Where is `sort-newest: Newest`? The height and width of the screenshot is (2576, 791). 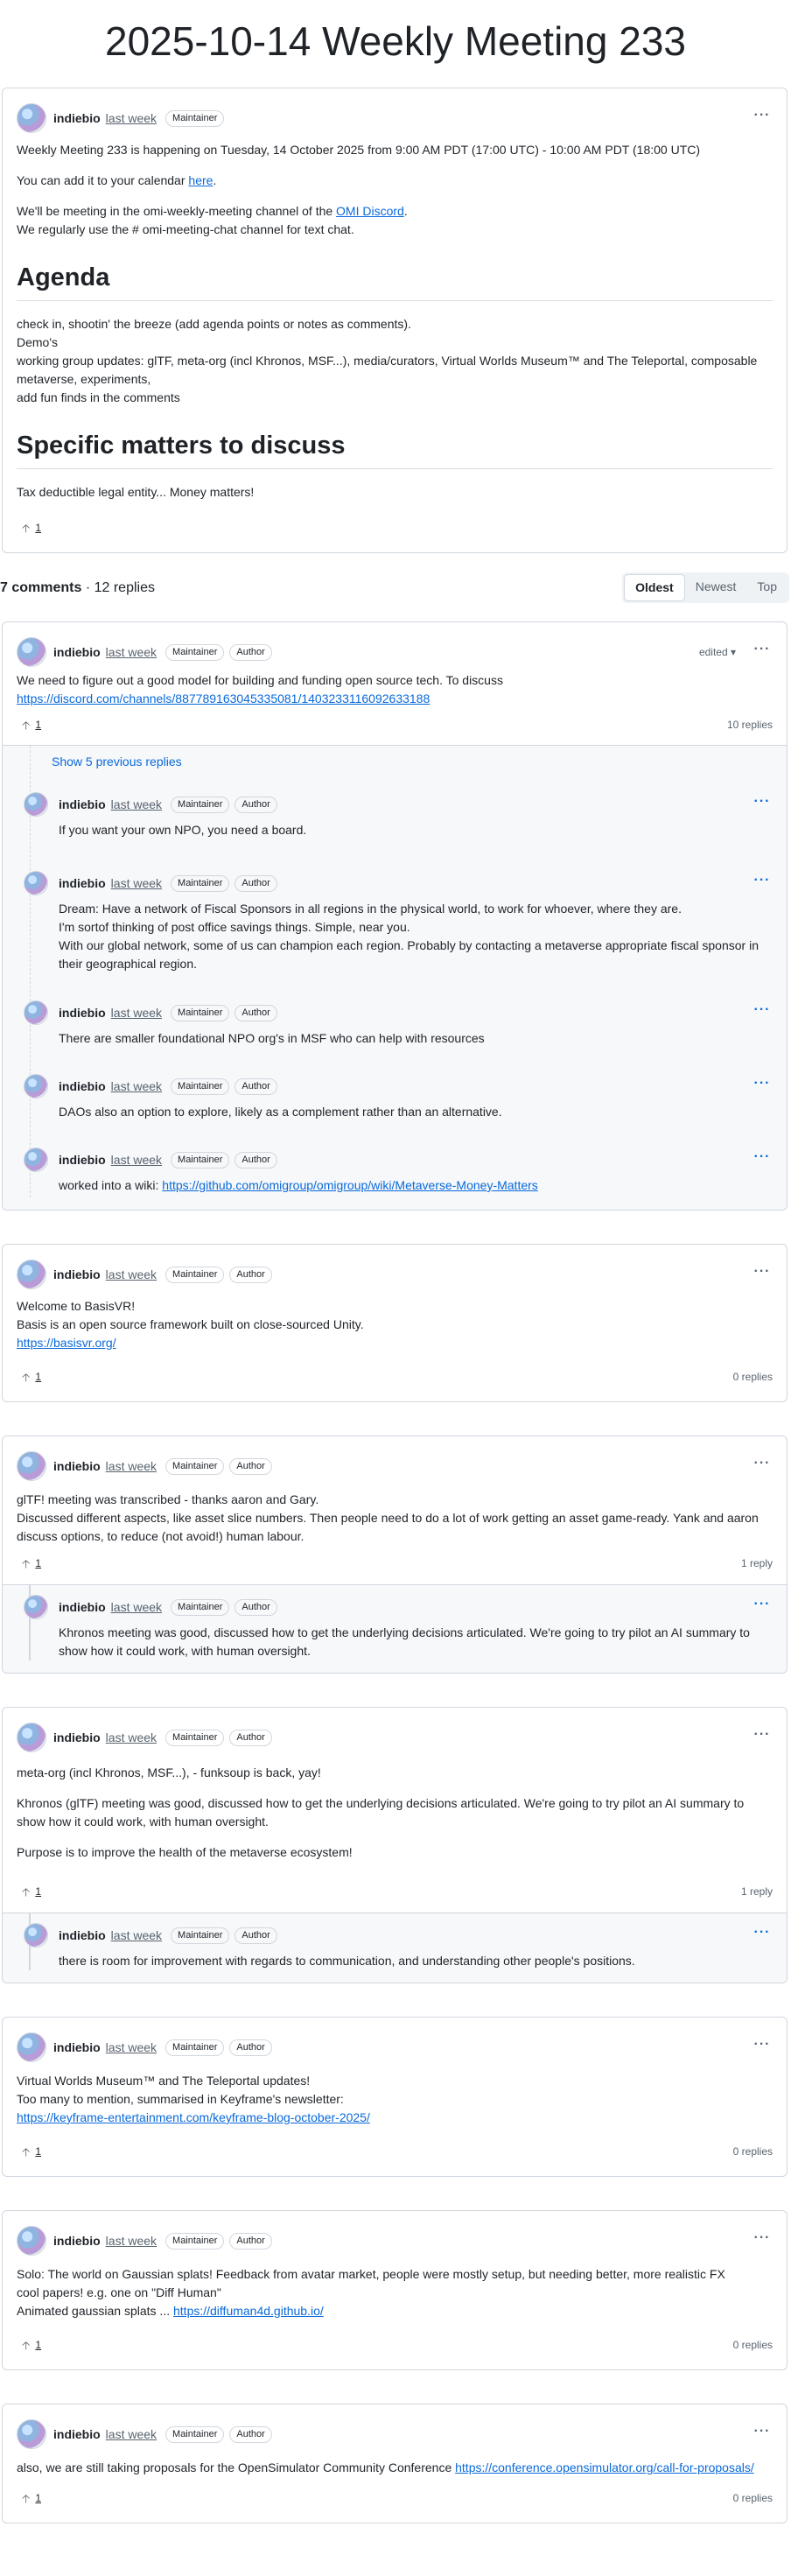
sort-newest: Newest is located at coordinates (716, 588).